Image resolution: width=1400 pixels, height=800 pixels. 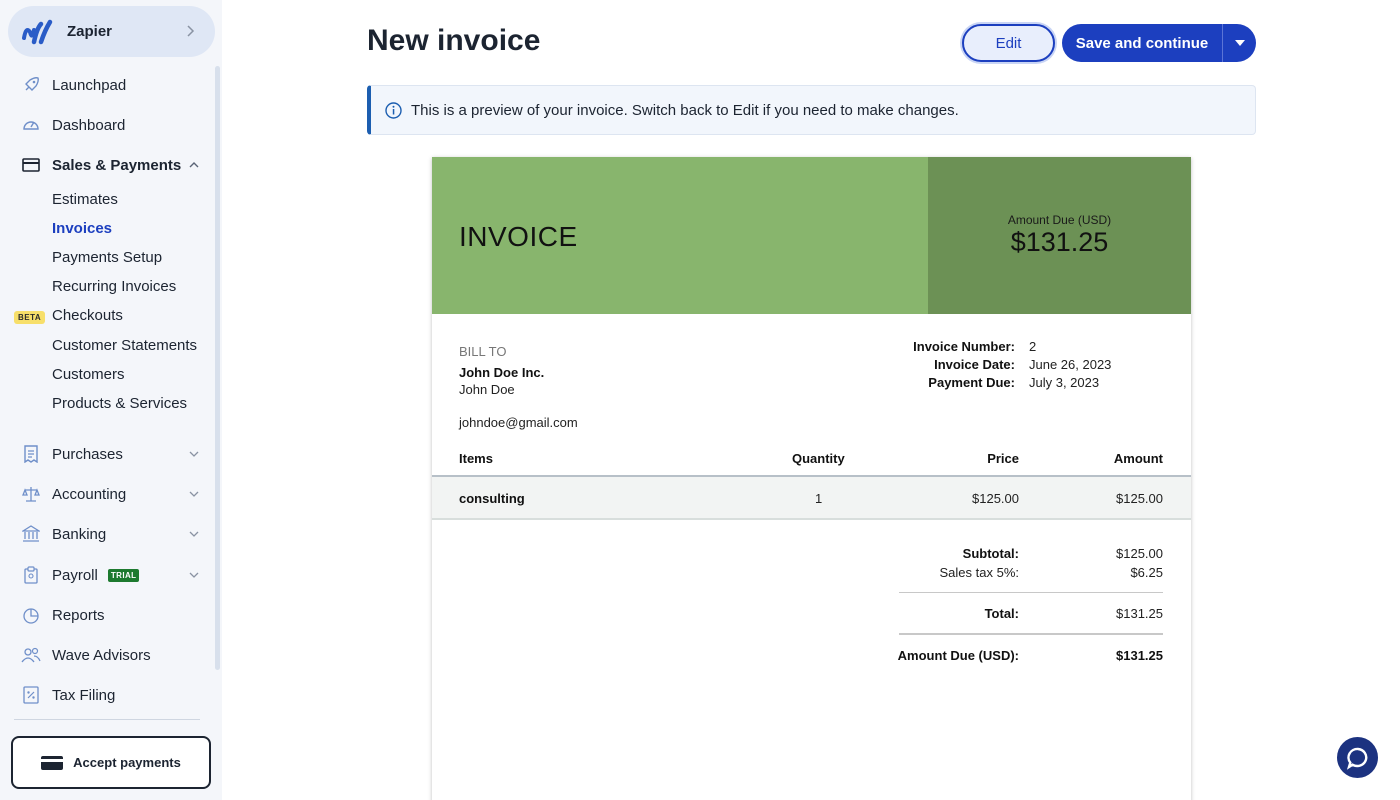 I want to click on save-and-continue-button: Save and continue, so click(x=1142, y=43).